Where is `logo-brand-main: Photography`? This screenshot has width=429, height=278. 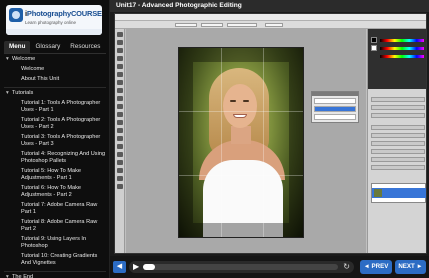
logo-brand-main: Photography is located at coordinates (48, 13).